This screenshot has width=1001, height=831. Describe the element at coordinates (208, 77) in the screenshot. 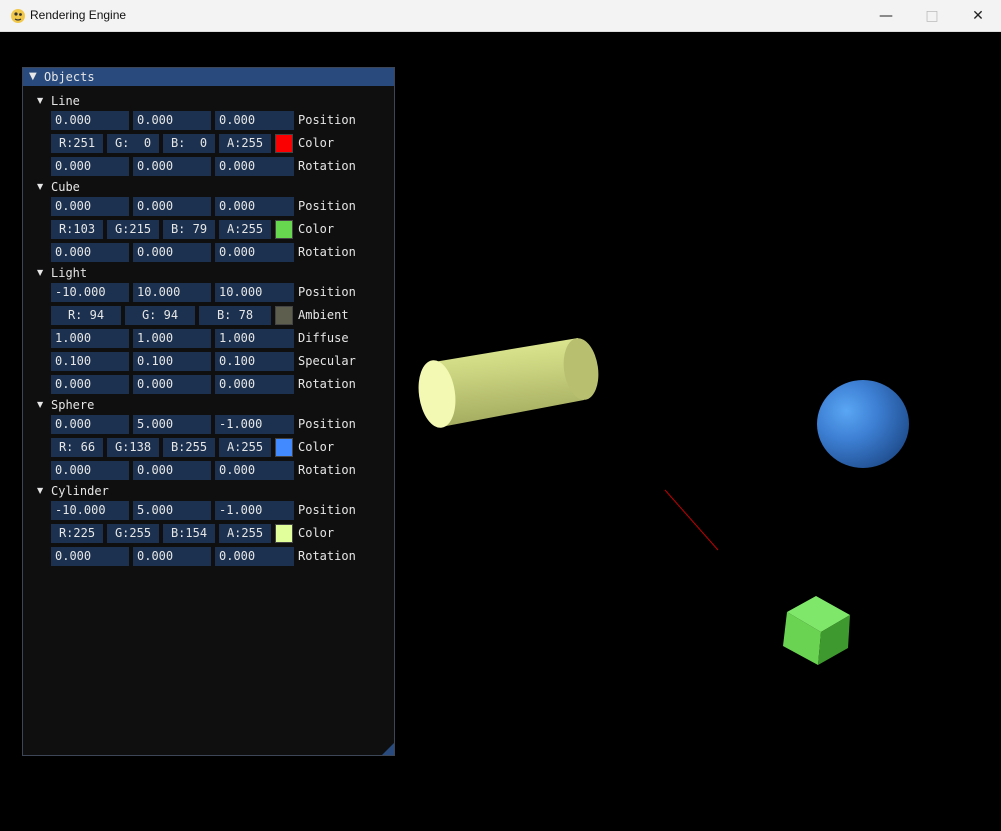

I see `panel-title-bar: ▼ Objects` at that location.